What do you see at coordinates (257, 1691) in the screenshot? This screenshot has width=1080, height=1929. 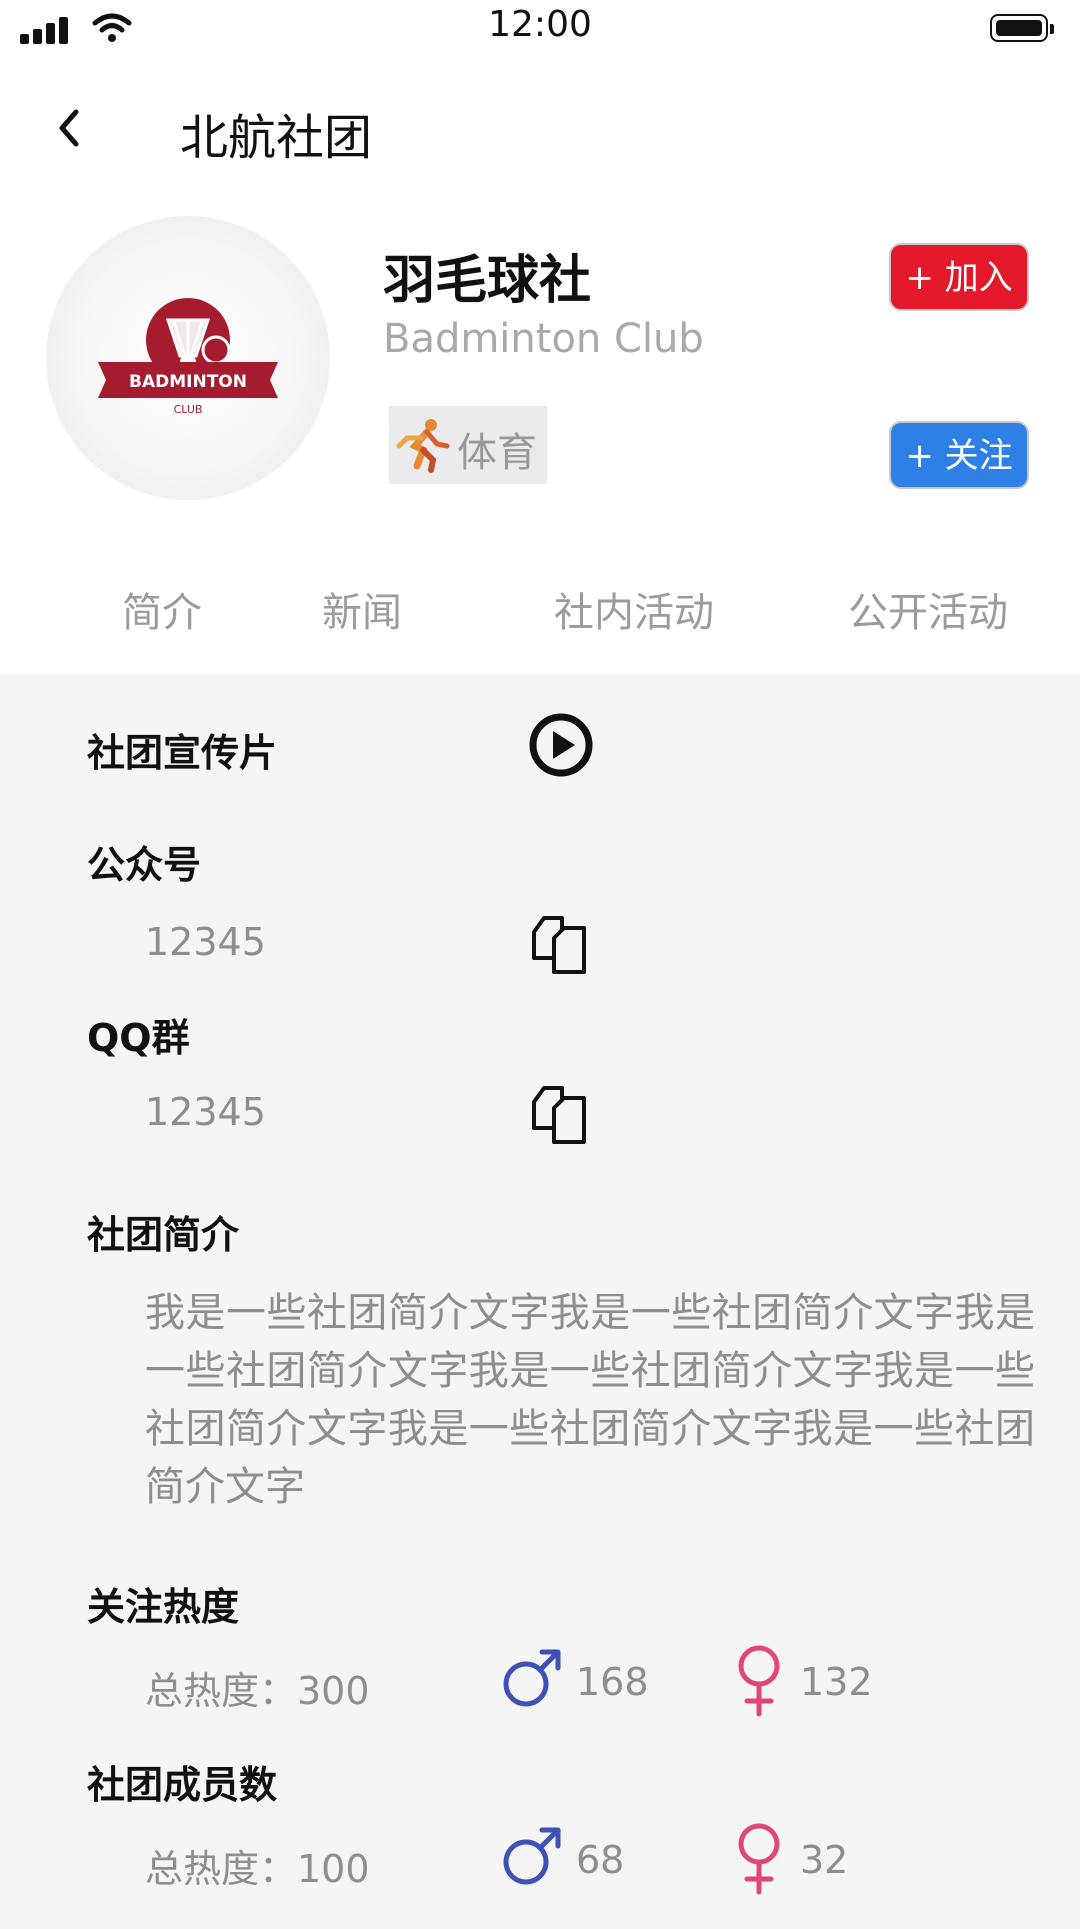 I see `popularity-total: 总热度：300` at bounding box center [257, 1691].